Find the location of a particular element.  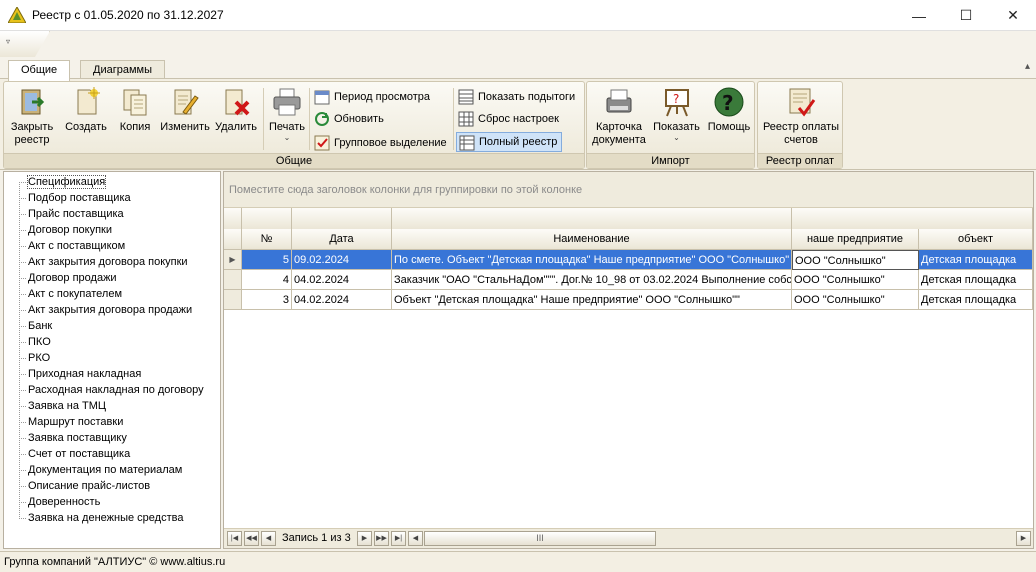

tree-item: Доверенность is located at coordinates (59, 502).